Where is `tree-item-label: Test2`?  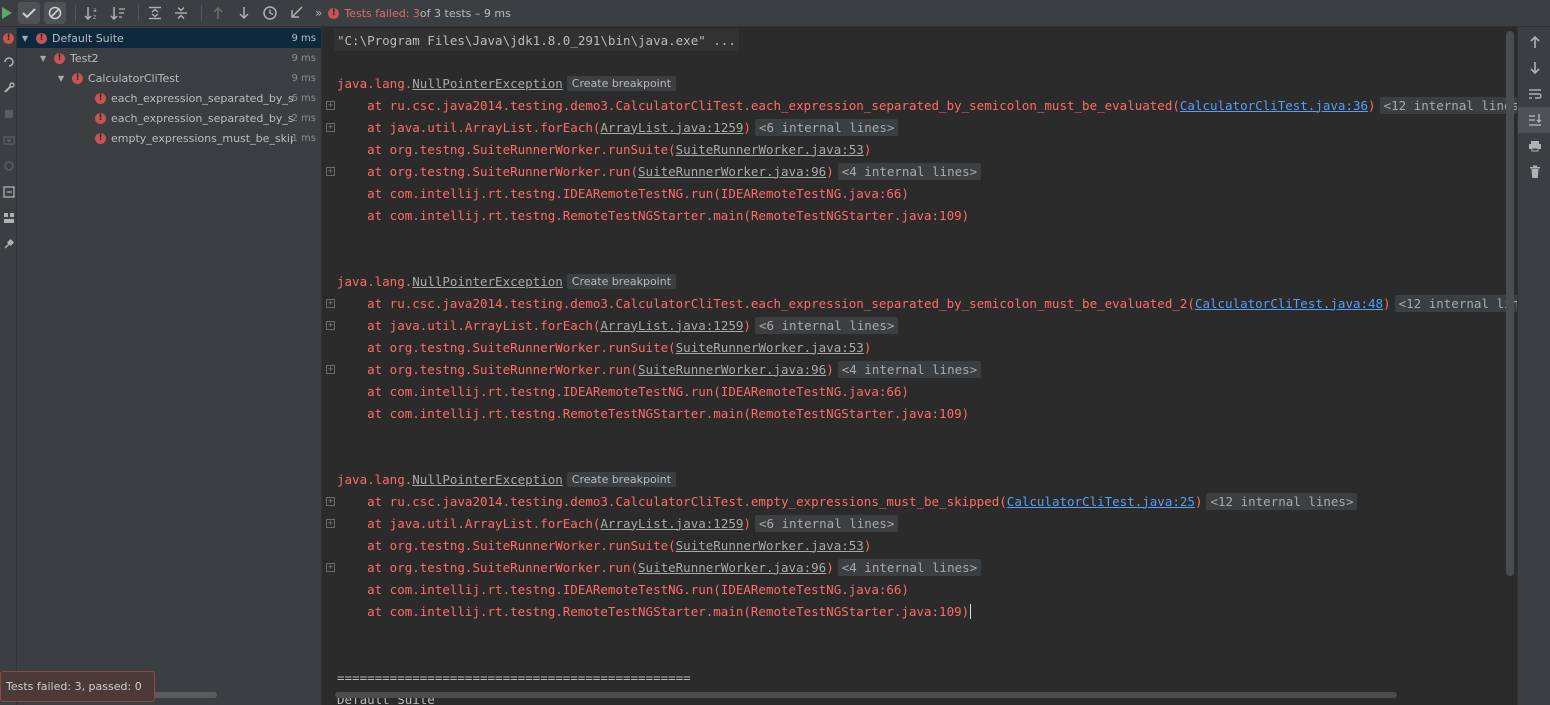
tree-item-label: Test2 is located at coordinates (84, 58).